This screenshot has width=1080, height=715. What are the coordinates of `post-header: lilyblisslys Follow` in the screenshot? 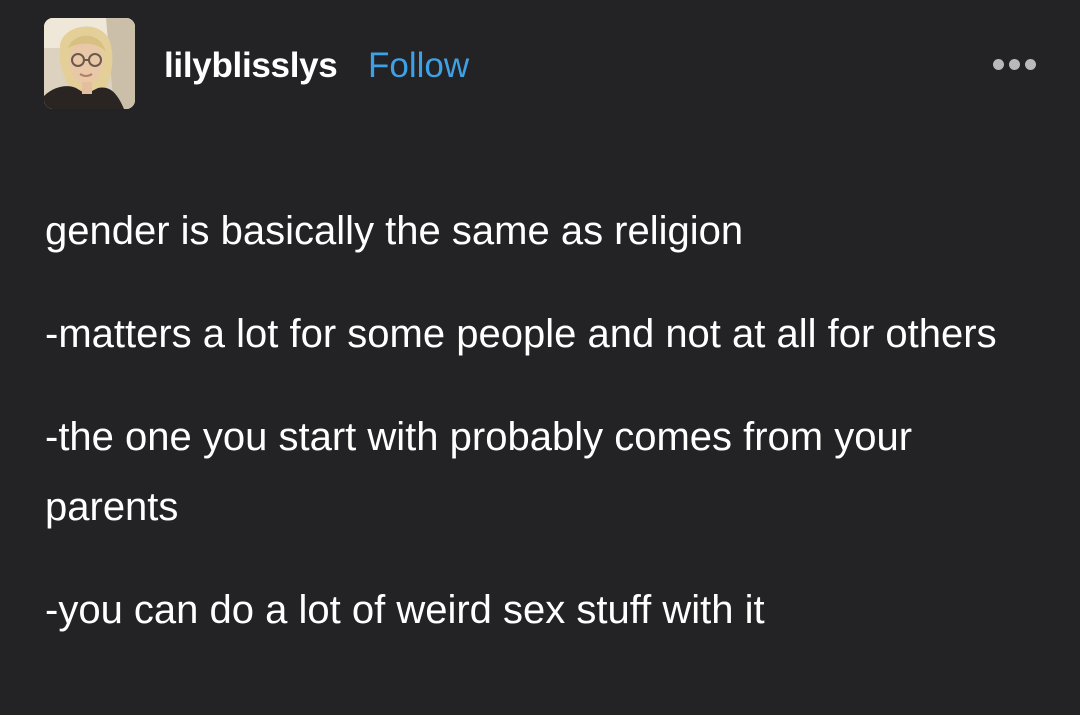 It's located at (542, 64).